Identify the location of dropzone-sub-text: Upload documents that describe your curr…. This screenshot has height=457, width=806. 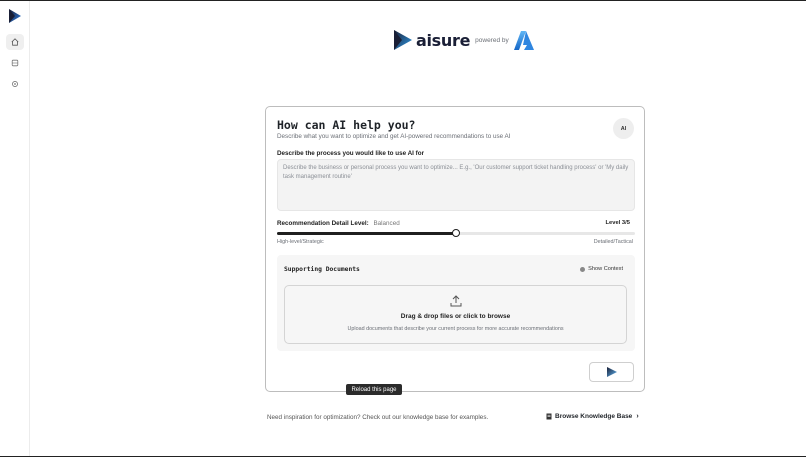
(455, 329).